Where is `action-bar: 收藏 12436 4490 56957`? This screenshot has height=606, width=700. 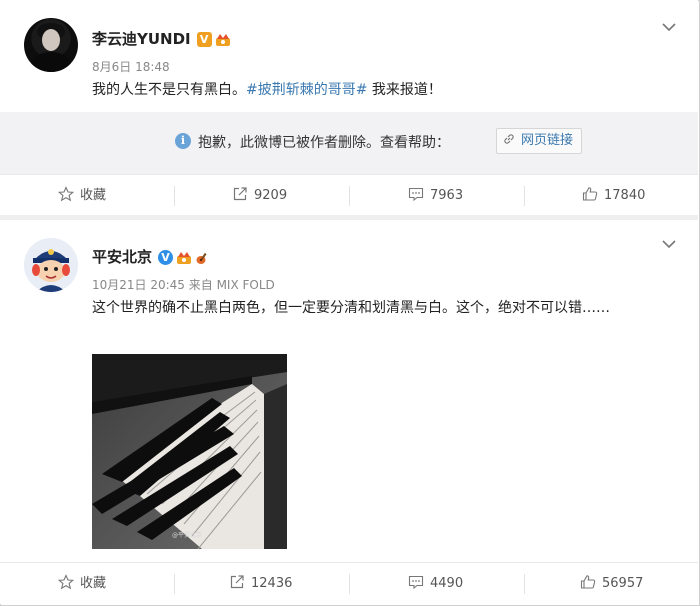 action-bar: 收藏 12436 4490 56957 is located at coordinates (349, 583).